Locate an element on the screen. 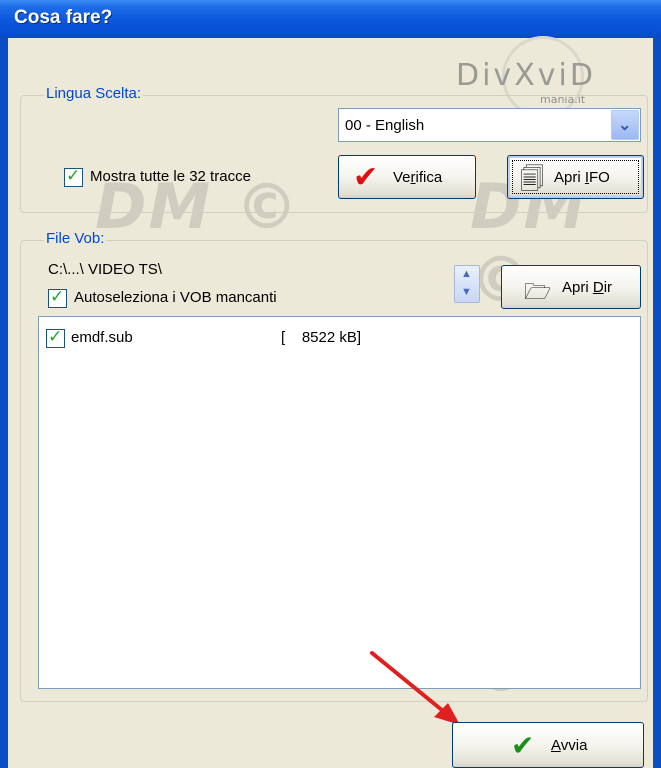  document-icon: 🗐 is located at coordinates (532, 179).